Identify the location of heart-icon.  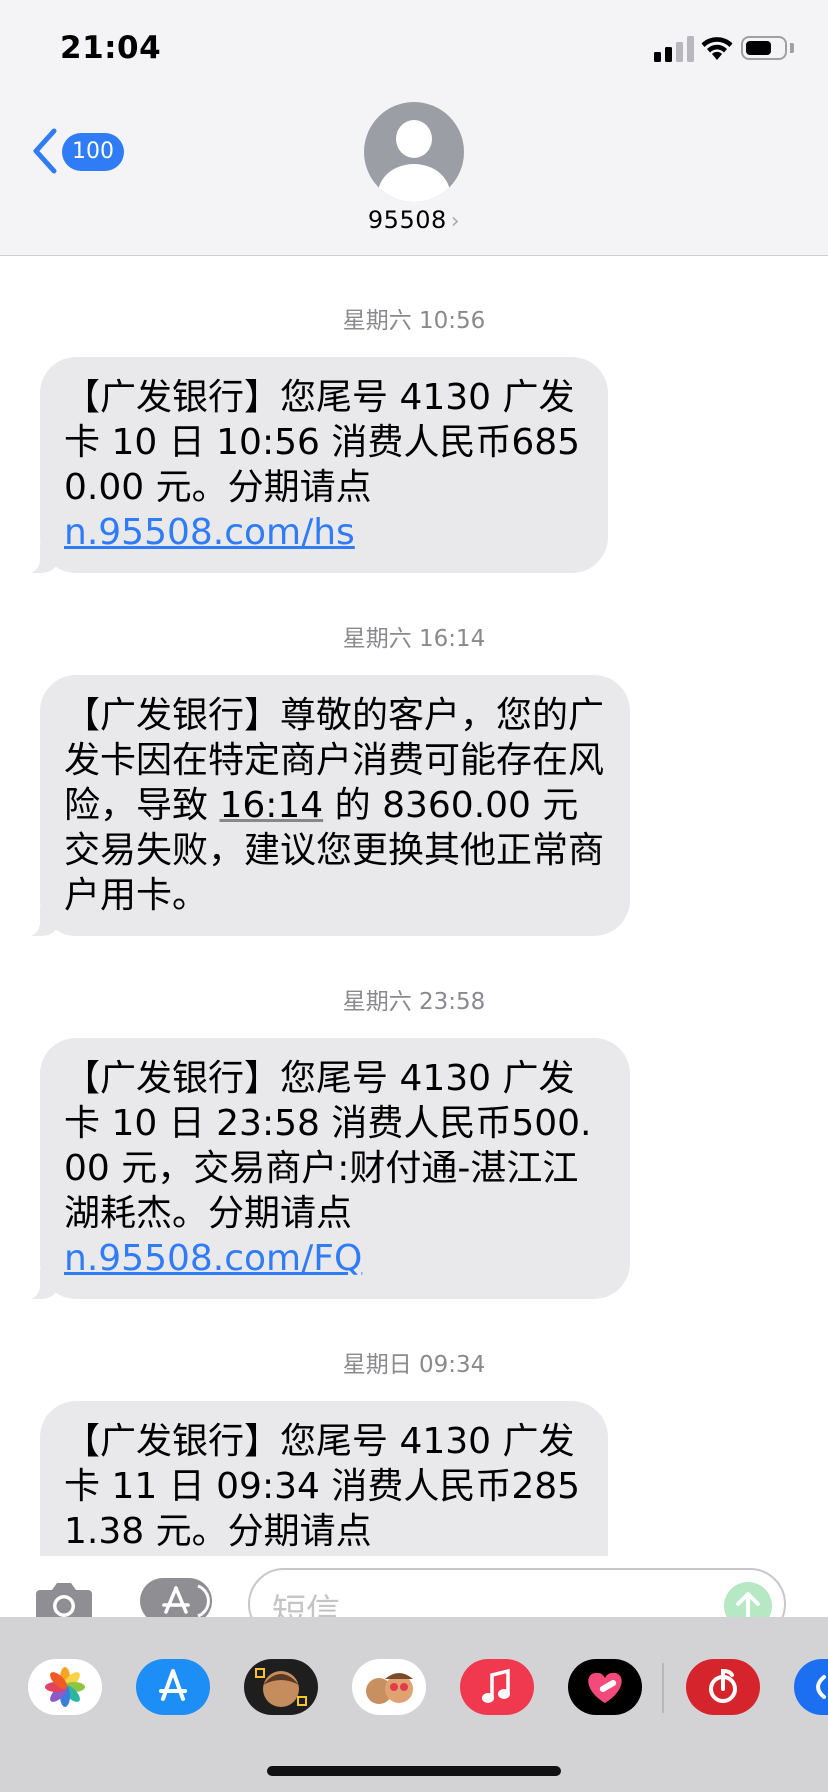
(605, 1687).